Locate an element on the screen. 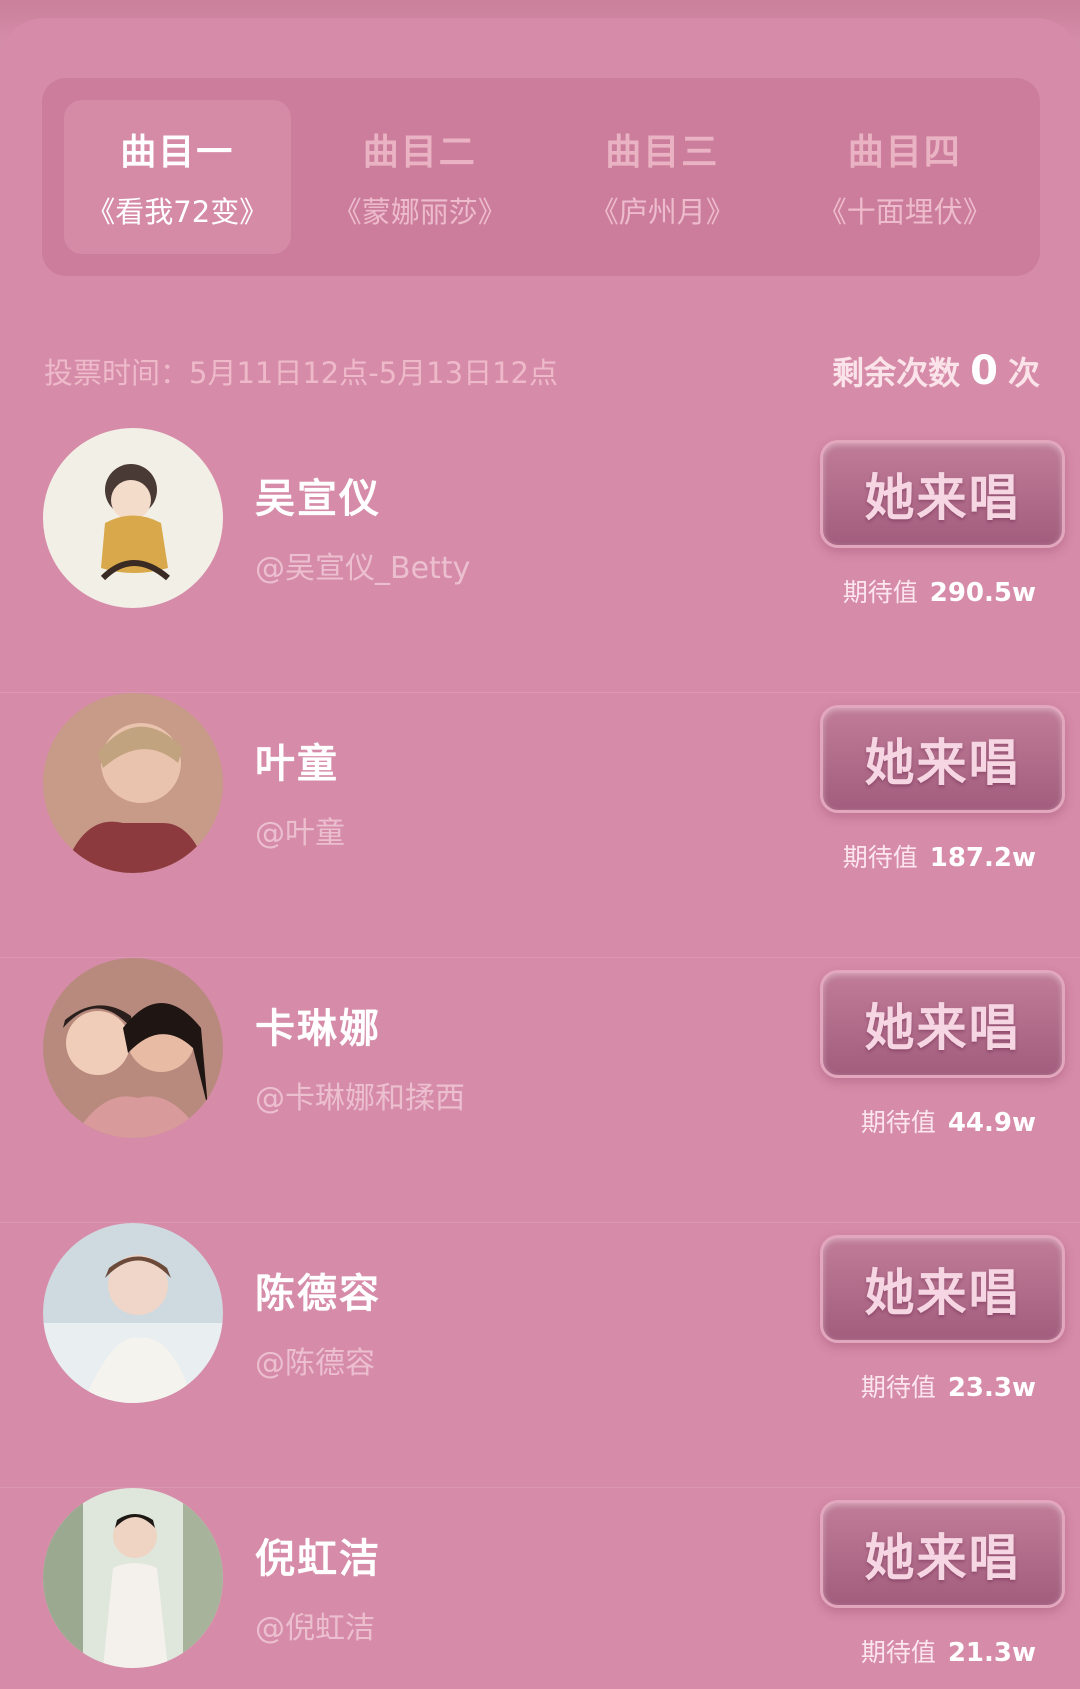  expect-value: 期待值 187.2w is located at coordinates (939, 856).